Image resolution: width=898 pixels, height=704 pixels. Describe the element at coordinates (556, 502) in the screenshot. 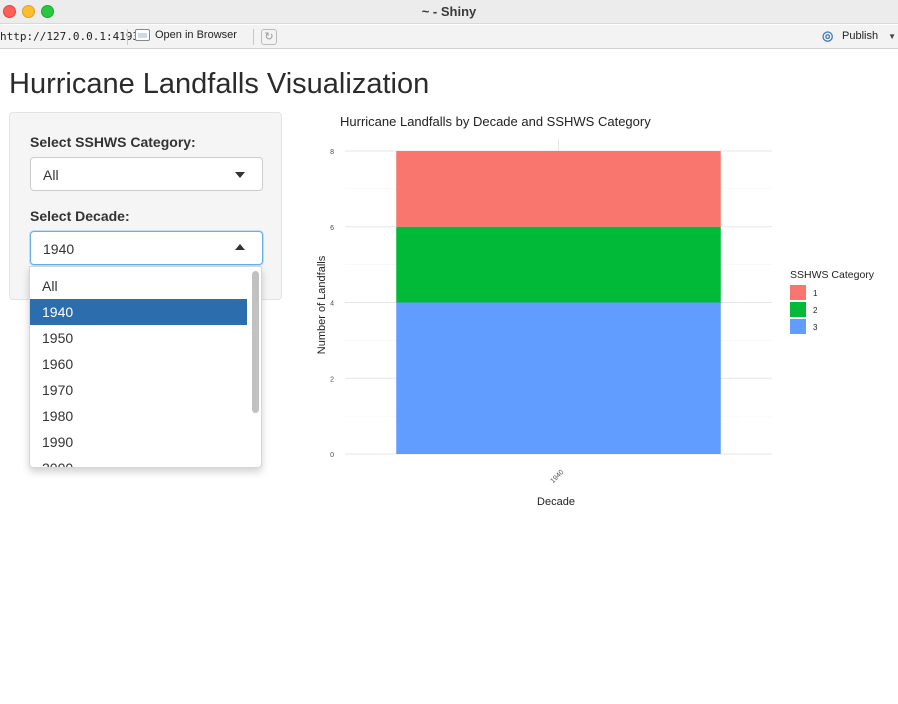

I see `x-axis-label: Decade` at that location.